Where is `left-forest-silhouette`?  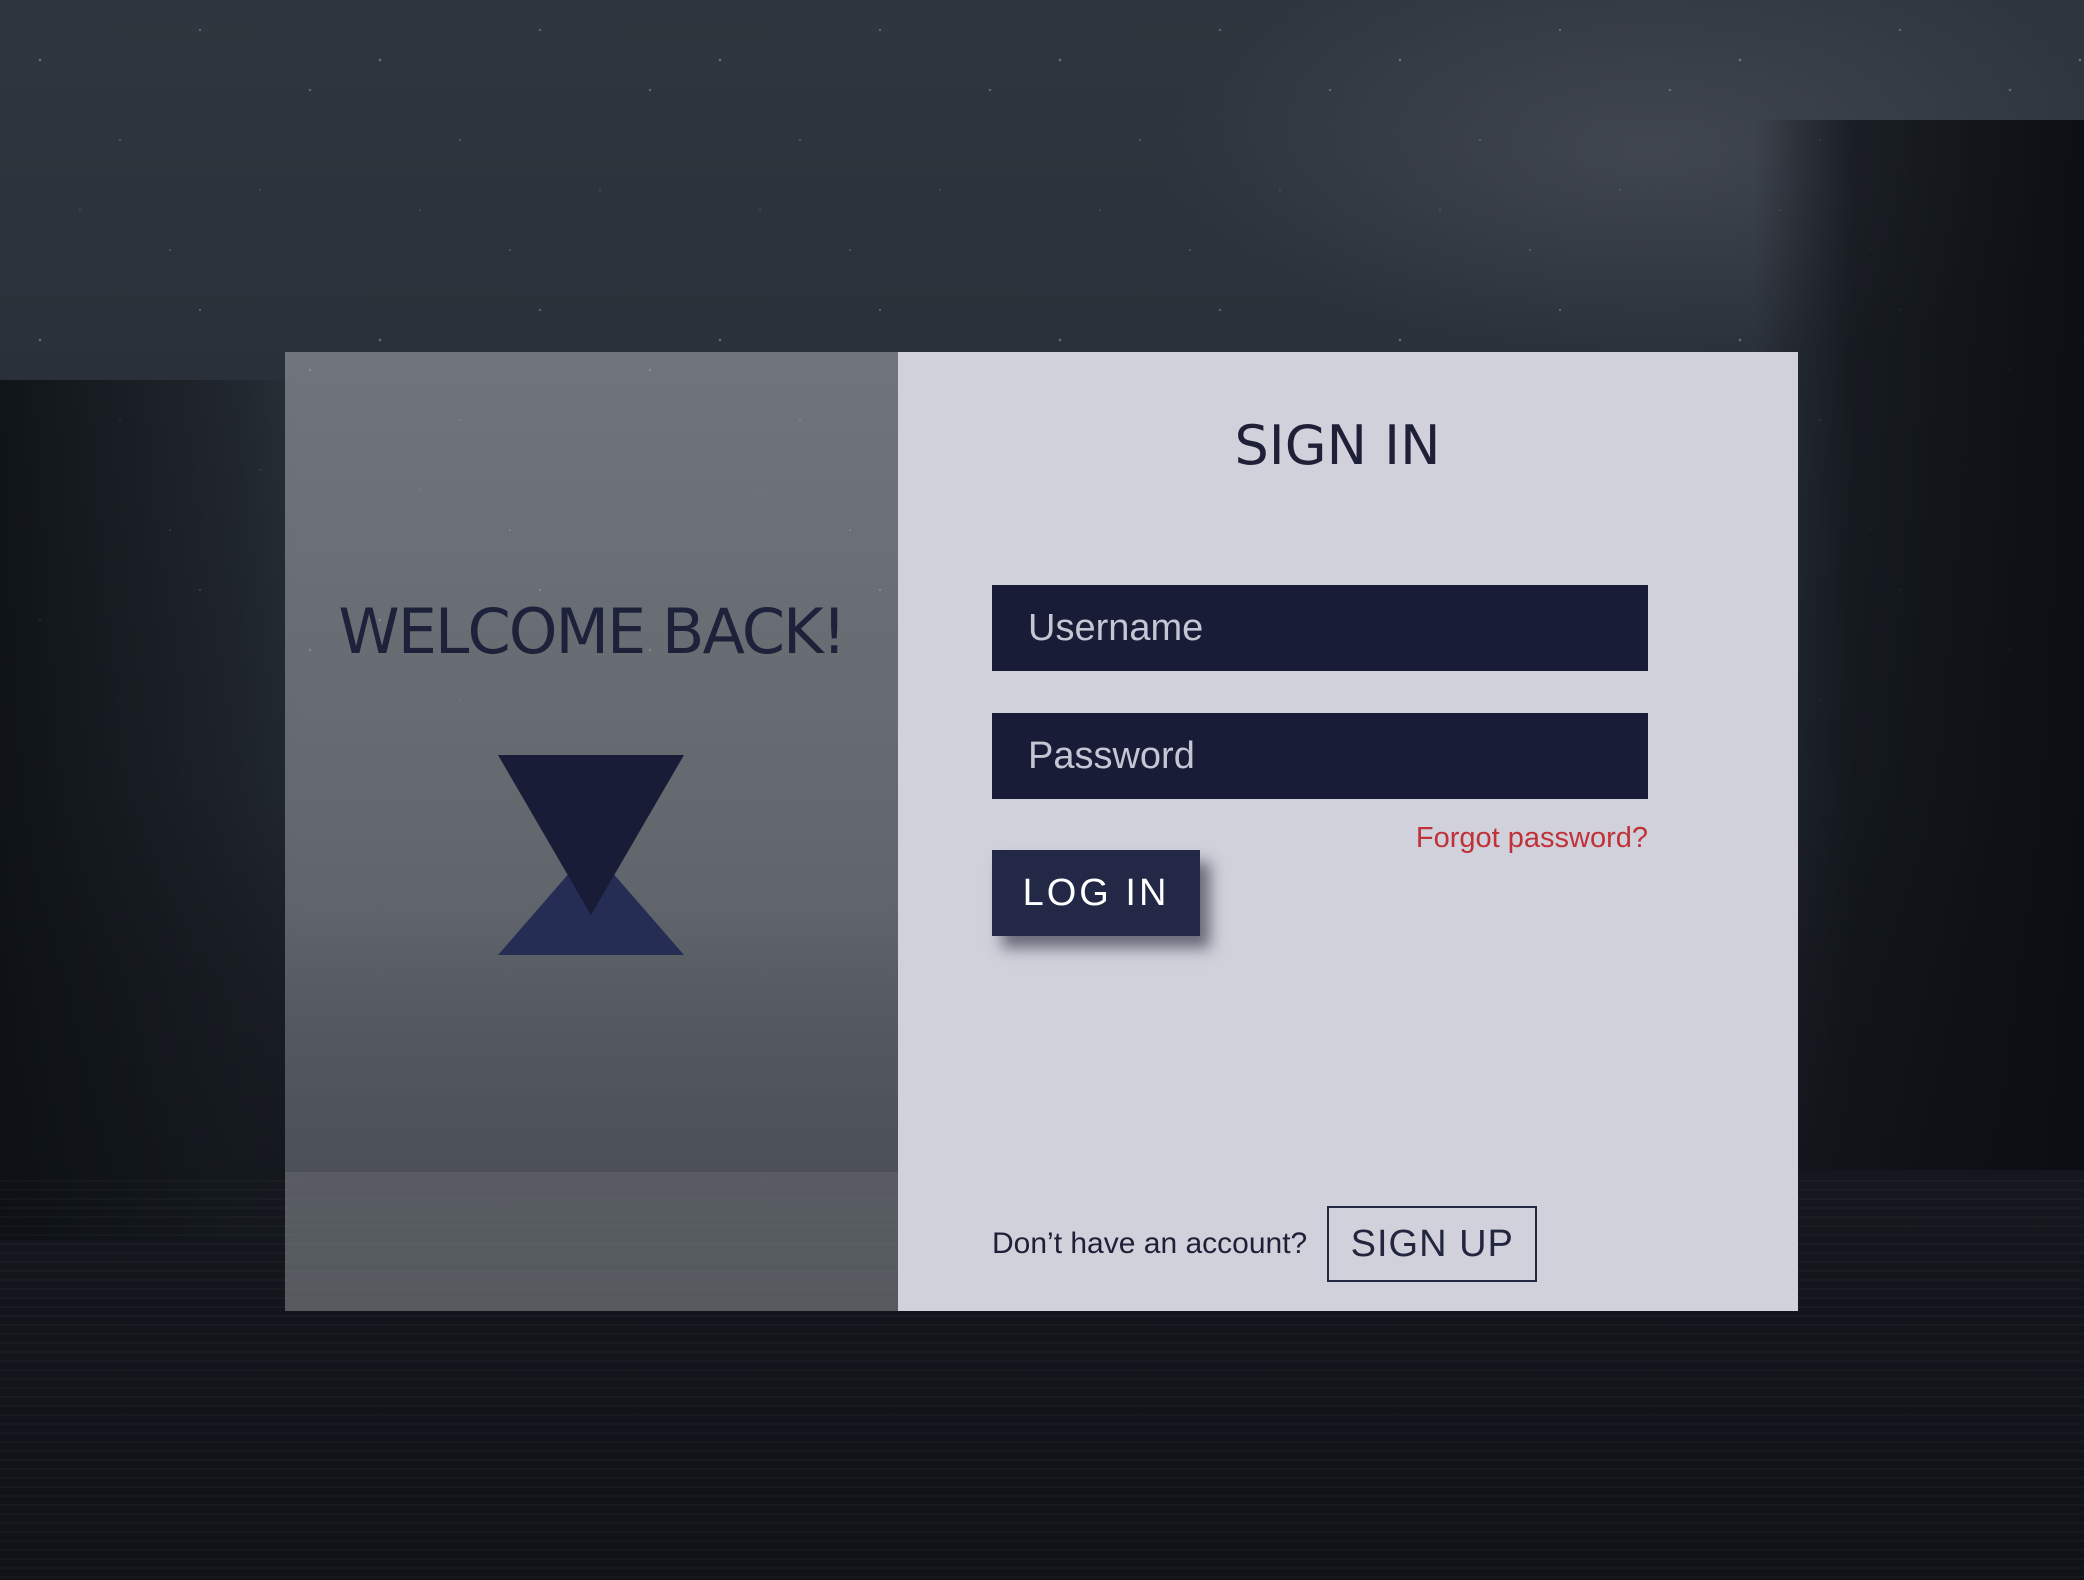
left-forest-silhouette is located at coordinates (150, 810).